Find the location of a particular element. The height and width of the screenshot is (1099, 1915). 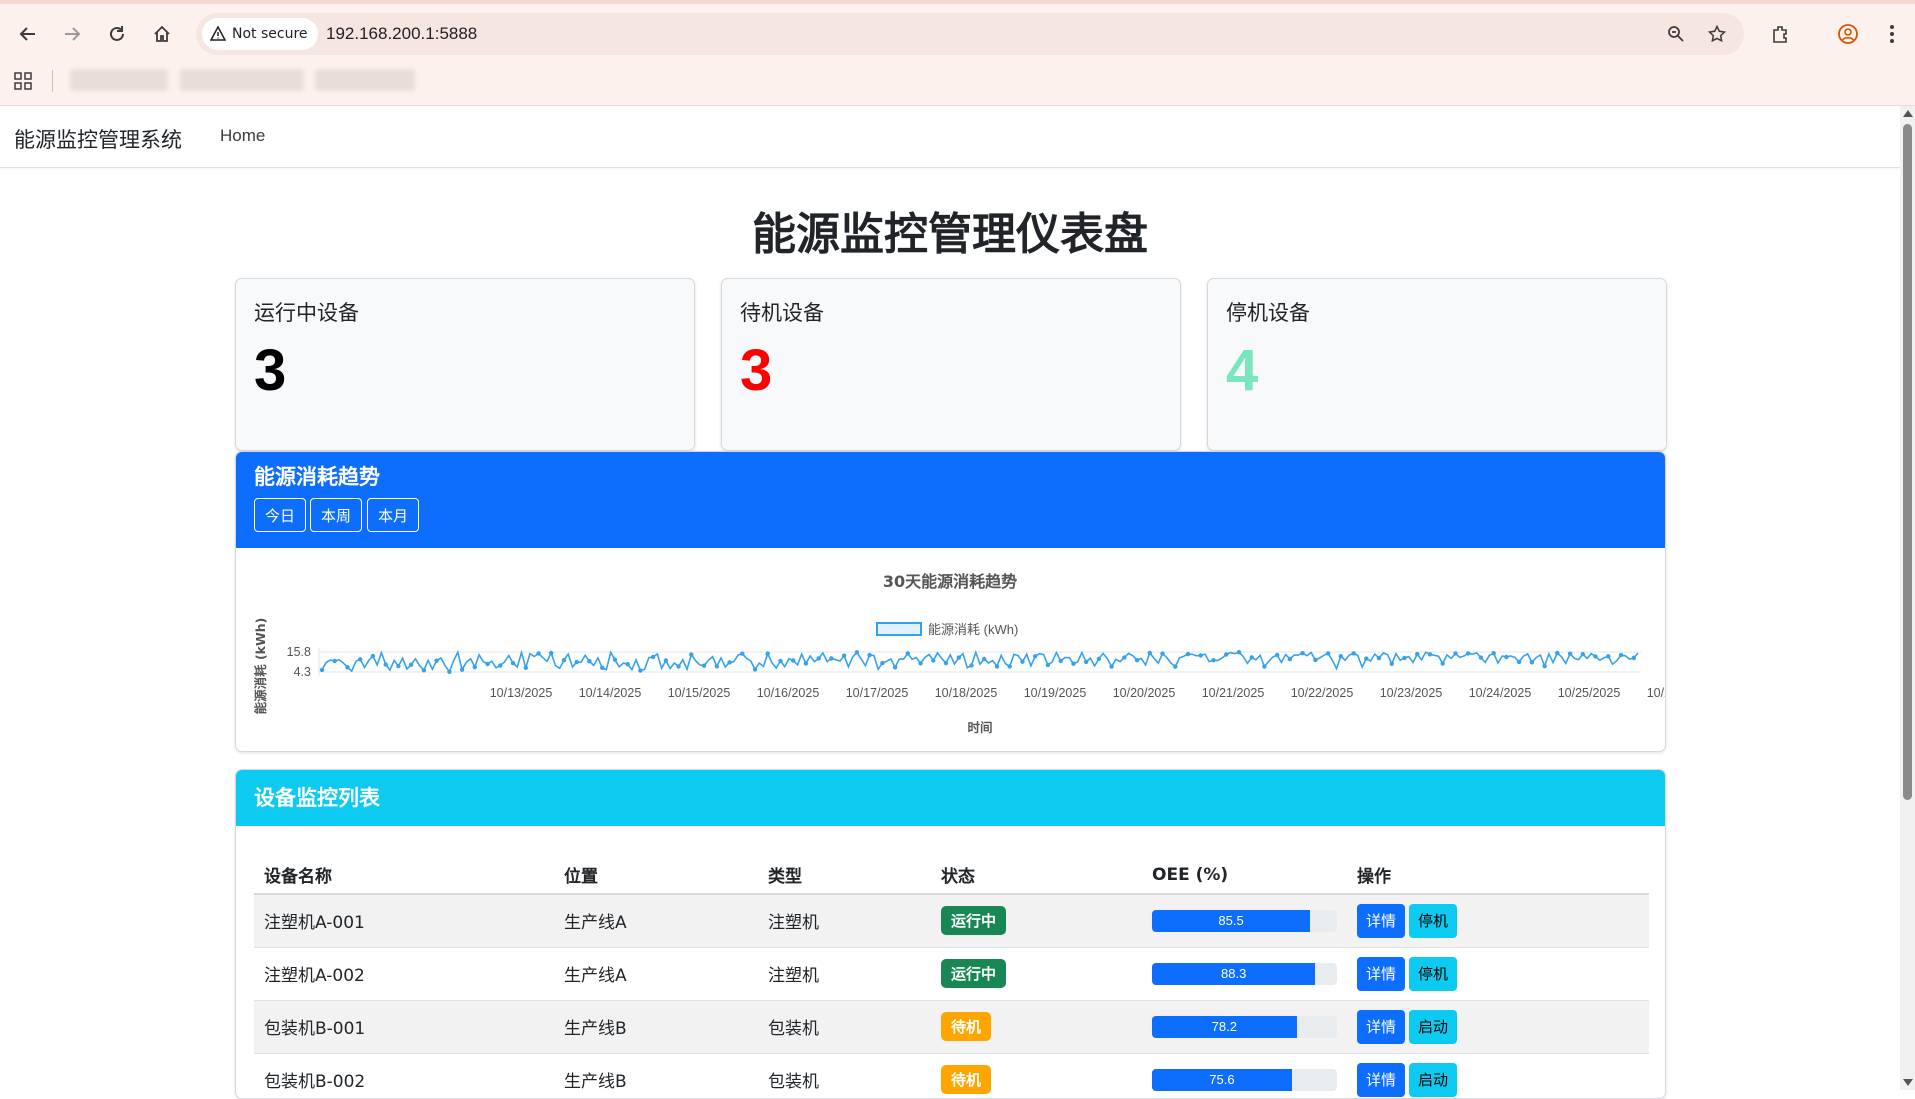

extensions-icon is located at coordinates (1781, 34).